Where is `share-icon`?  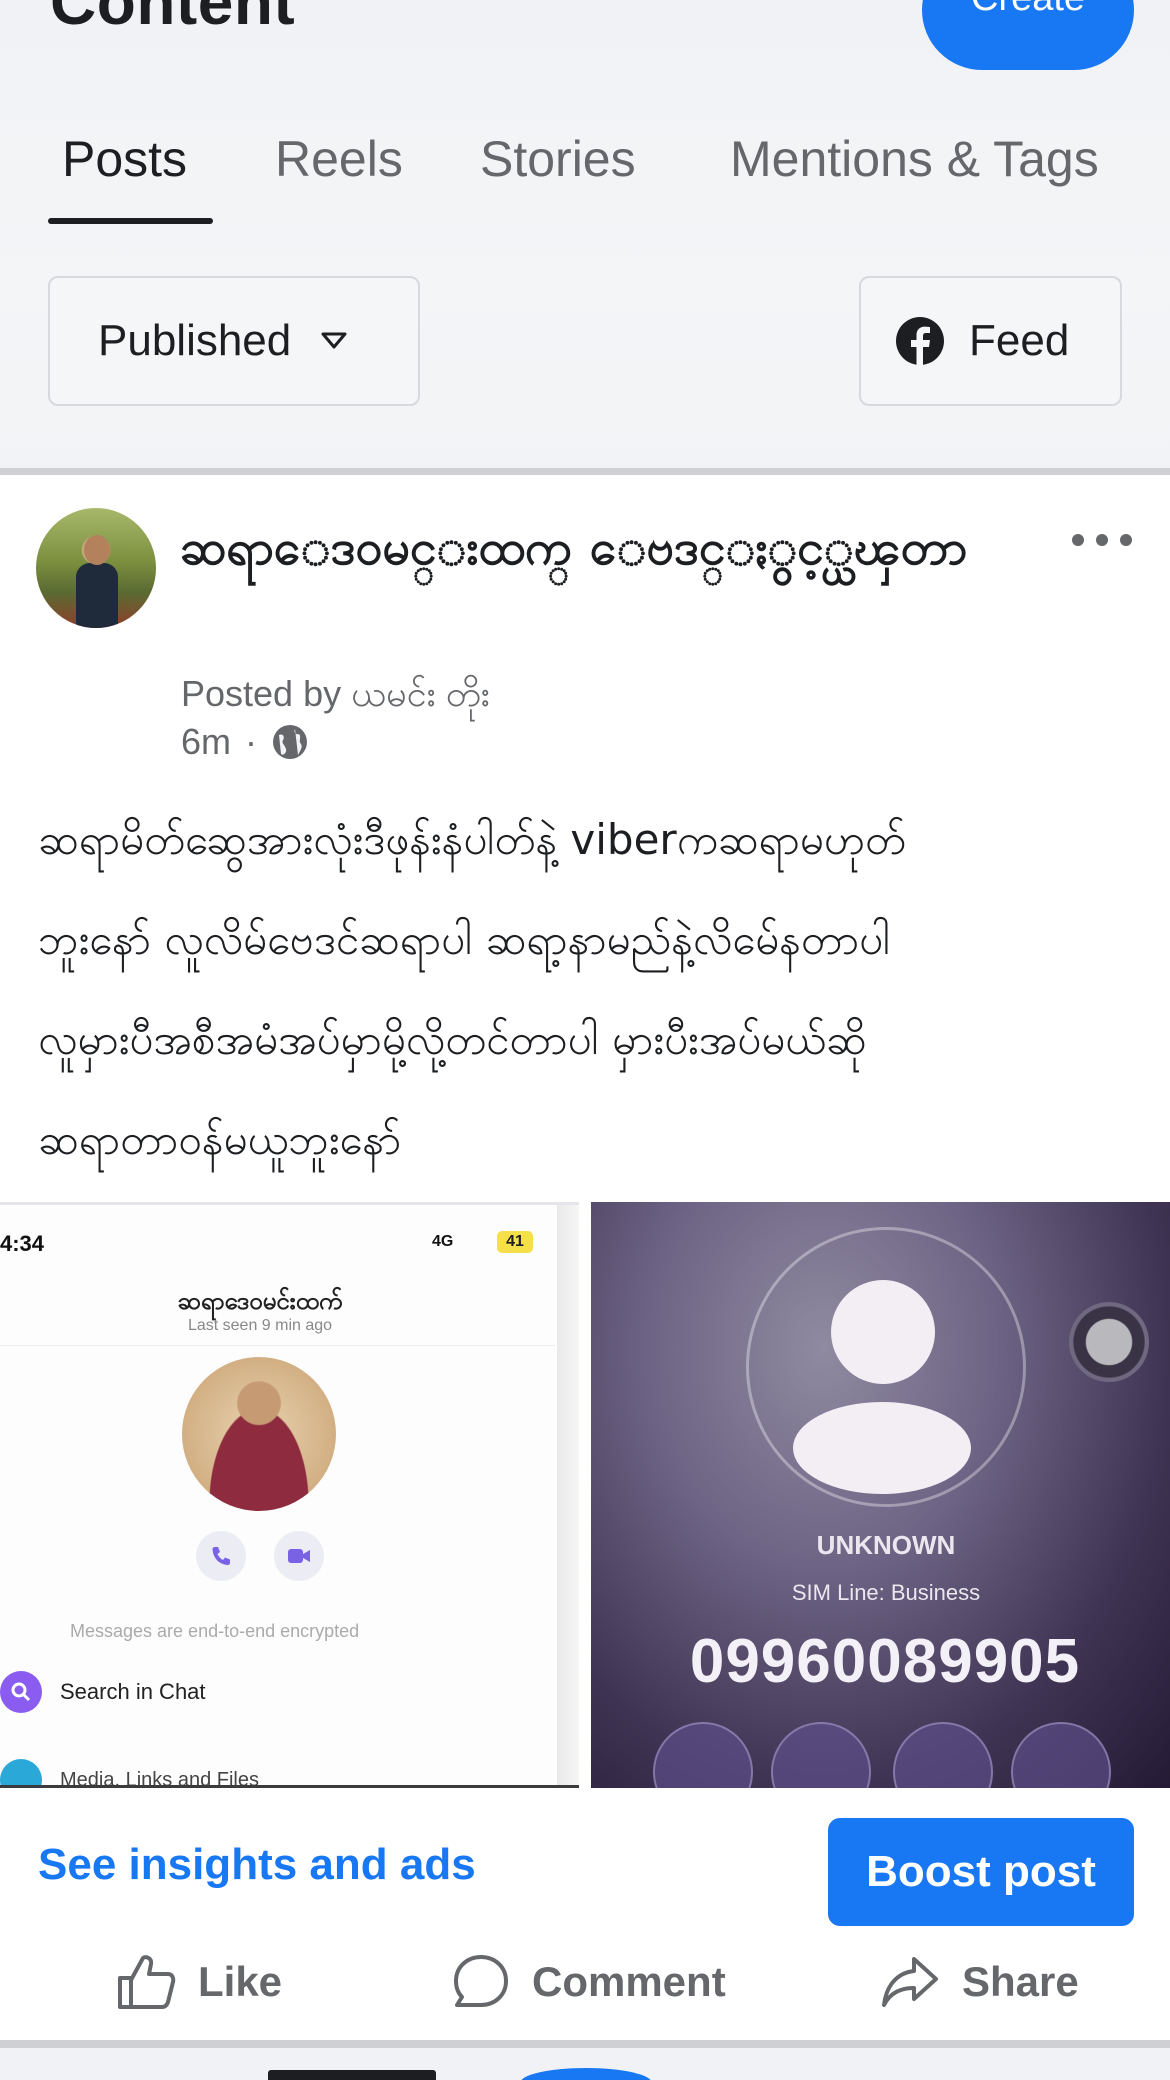
share-icon is located at coordinates (910, 1982).